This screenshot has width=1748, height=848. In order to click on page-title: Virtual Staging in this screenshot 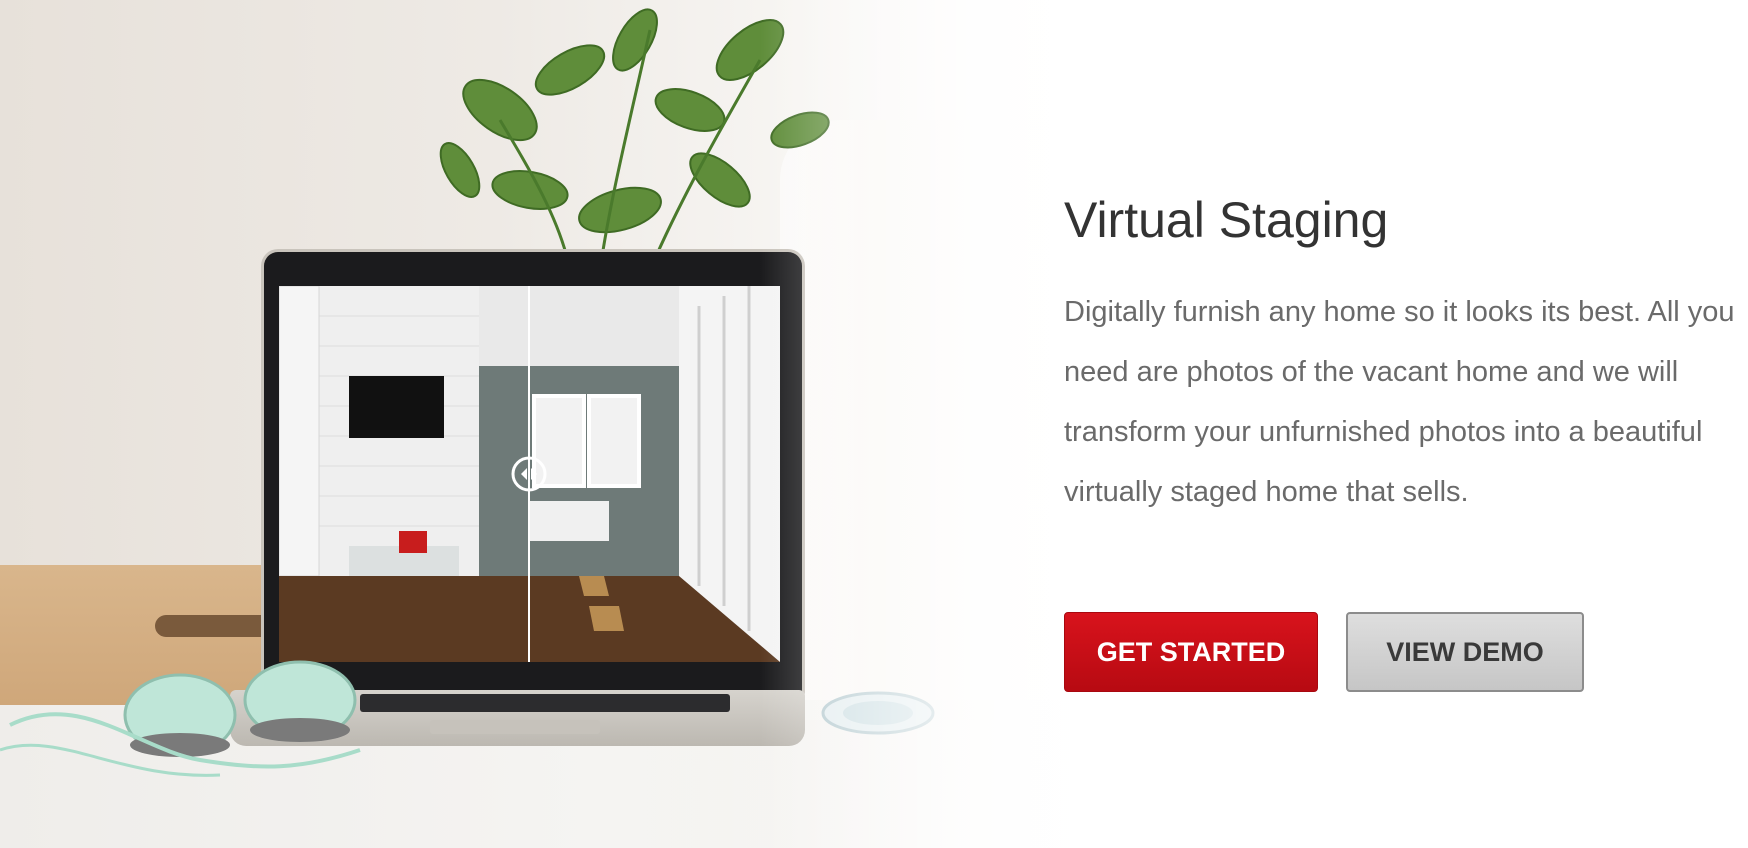, I will do `click(1226, 220)`.